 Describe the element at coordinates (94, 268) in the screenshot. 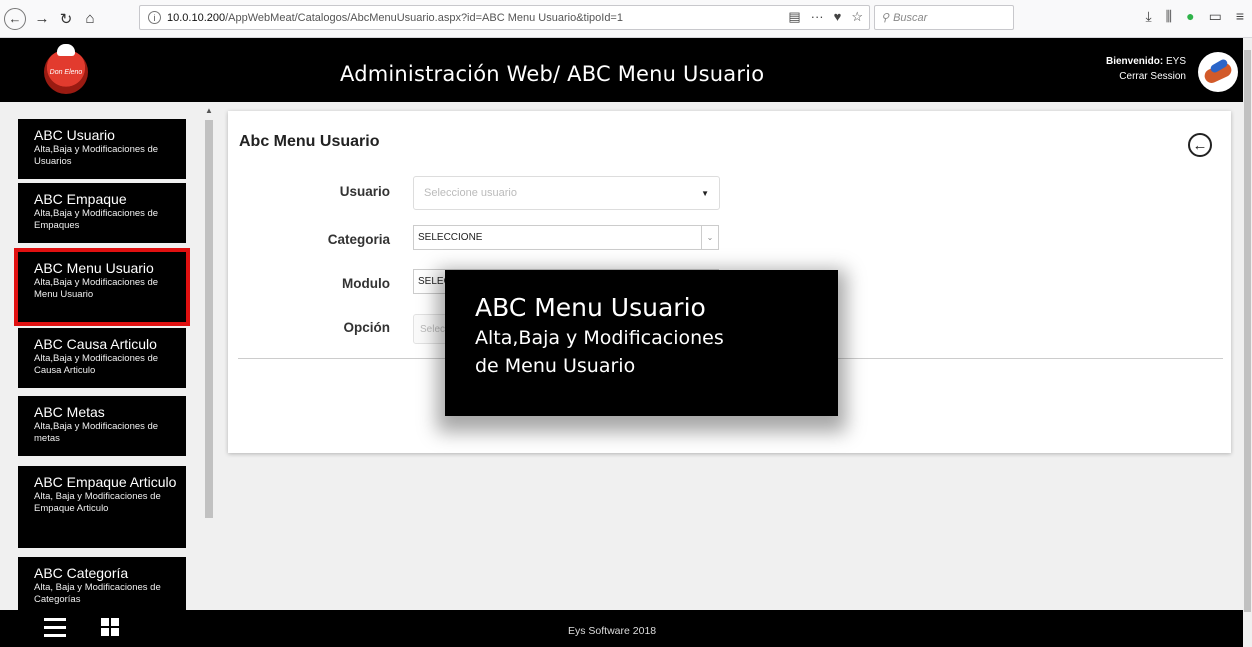

I see `sidebar-item-title: ABC Menu Usuario` at that location.